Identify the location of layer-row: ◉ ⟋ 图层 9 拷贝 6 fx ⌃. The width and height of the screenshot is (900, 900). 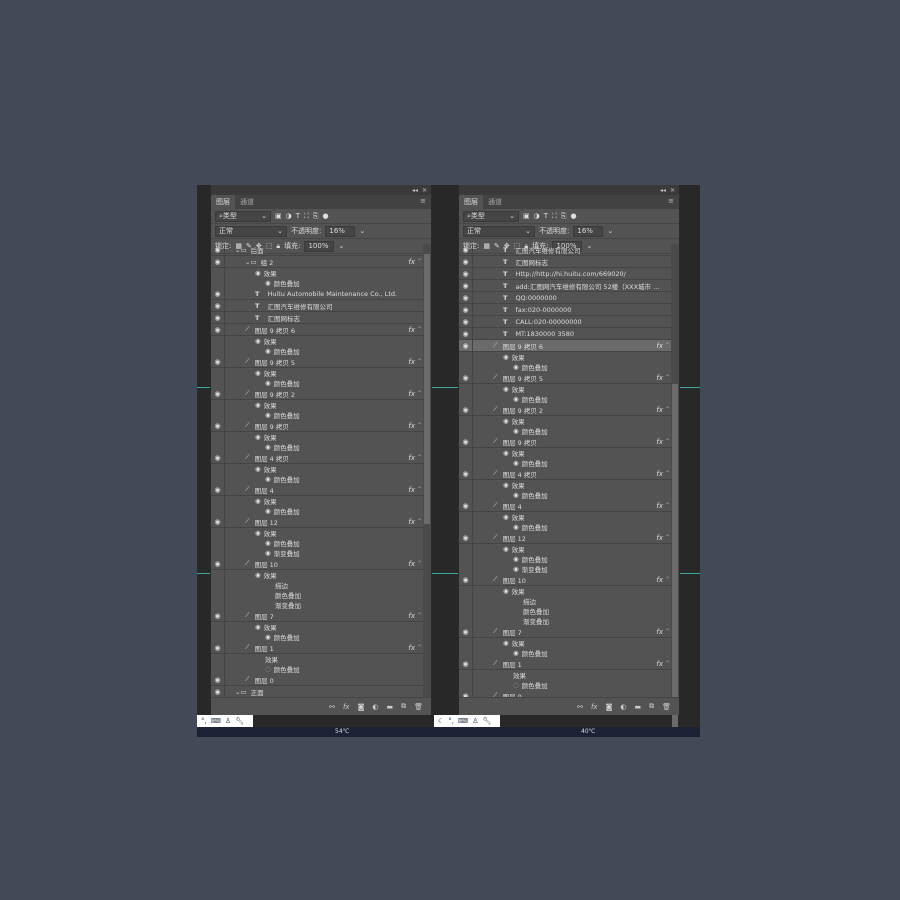
(317, 330).